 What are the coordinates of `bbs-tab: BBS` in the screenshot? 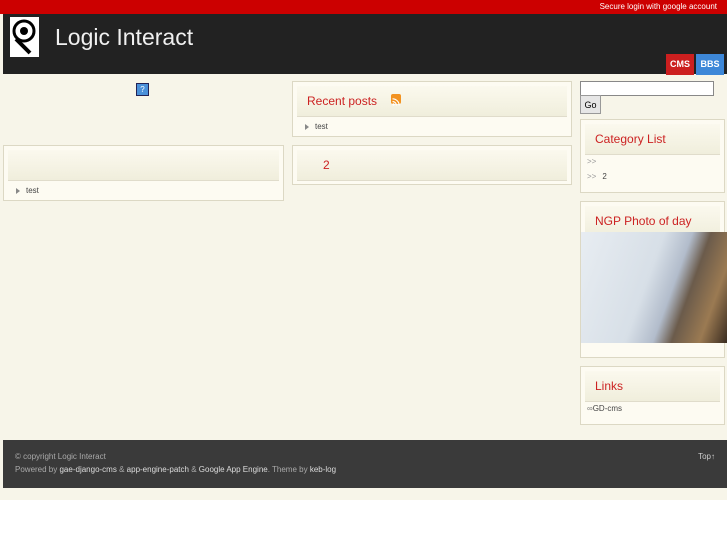 It's located at (710, 64).